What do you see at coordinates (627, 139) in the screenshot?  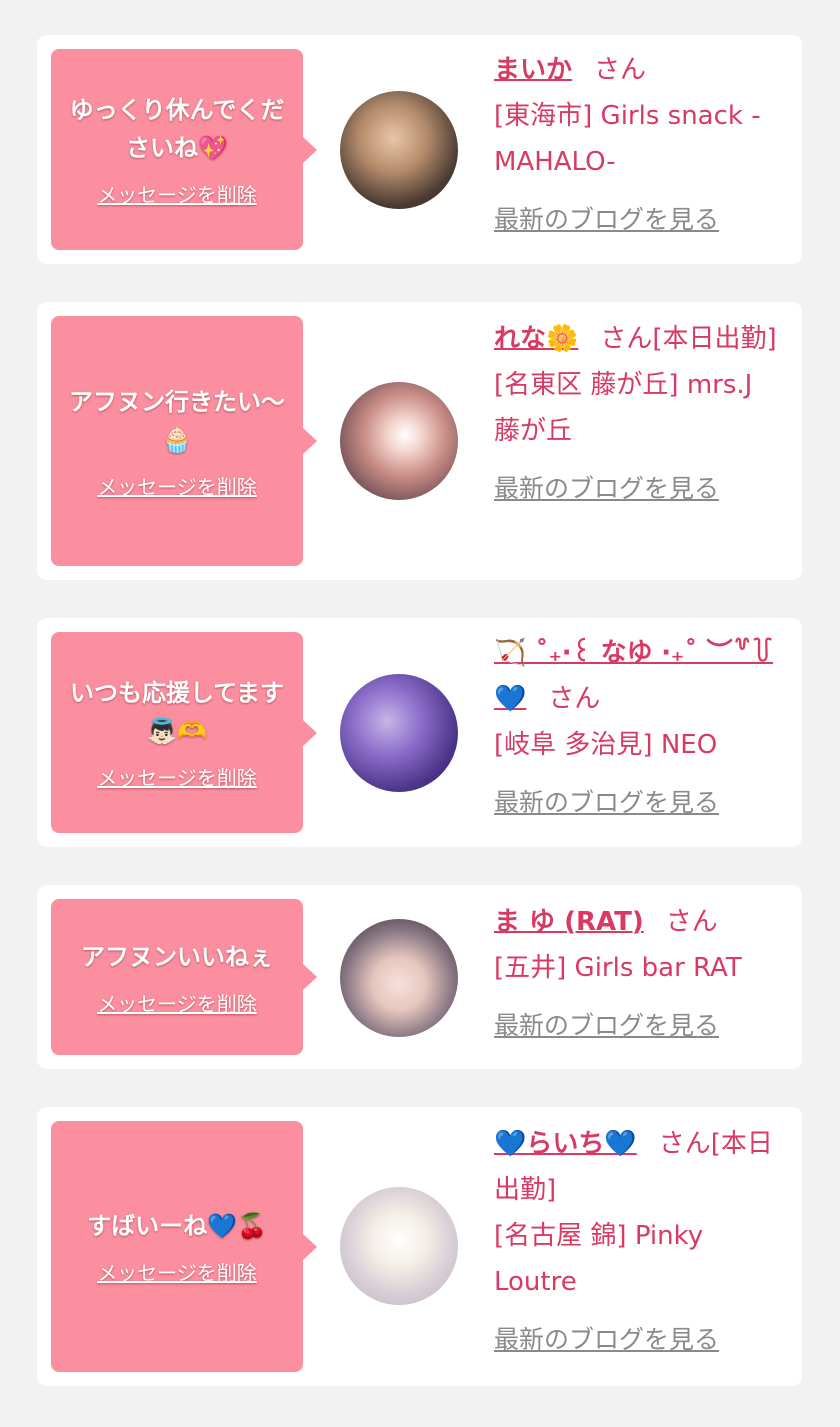 I see `shop-info: [東海市] Girls snack -MAHALO-` at bounding box center [627, 139].